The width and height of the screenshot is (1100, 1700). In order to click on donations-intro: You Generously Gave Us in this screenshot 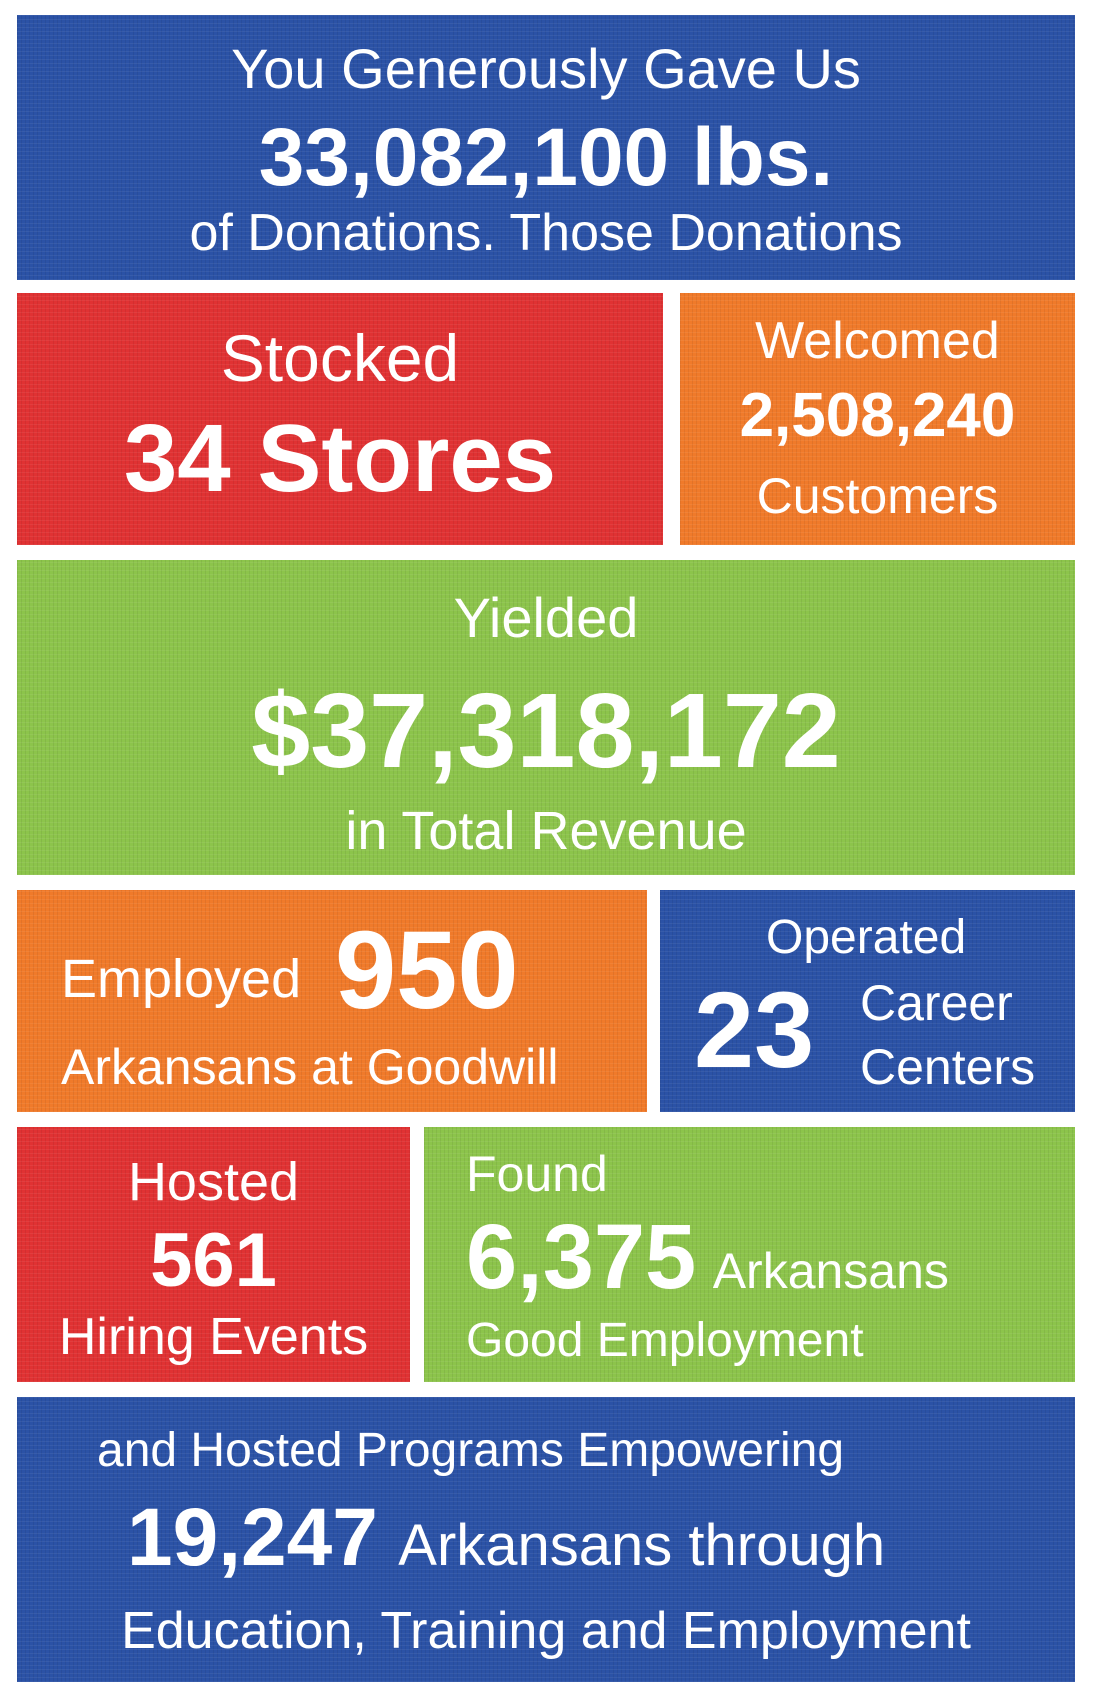, I will do `click(546, 68)`.